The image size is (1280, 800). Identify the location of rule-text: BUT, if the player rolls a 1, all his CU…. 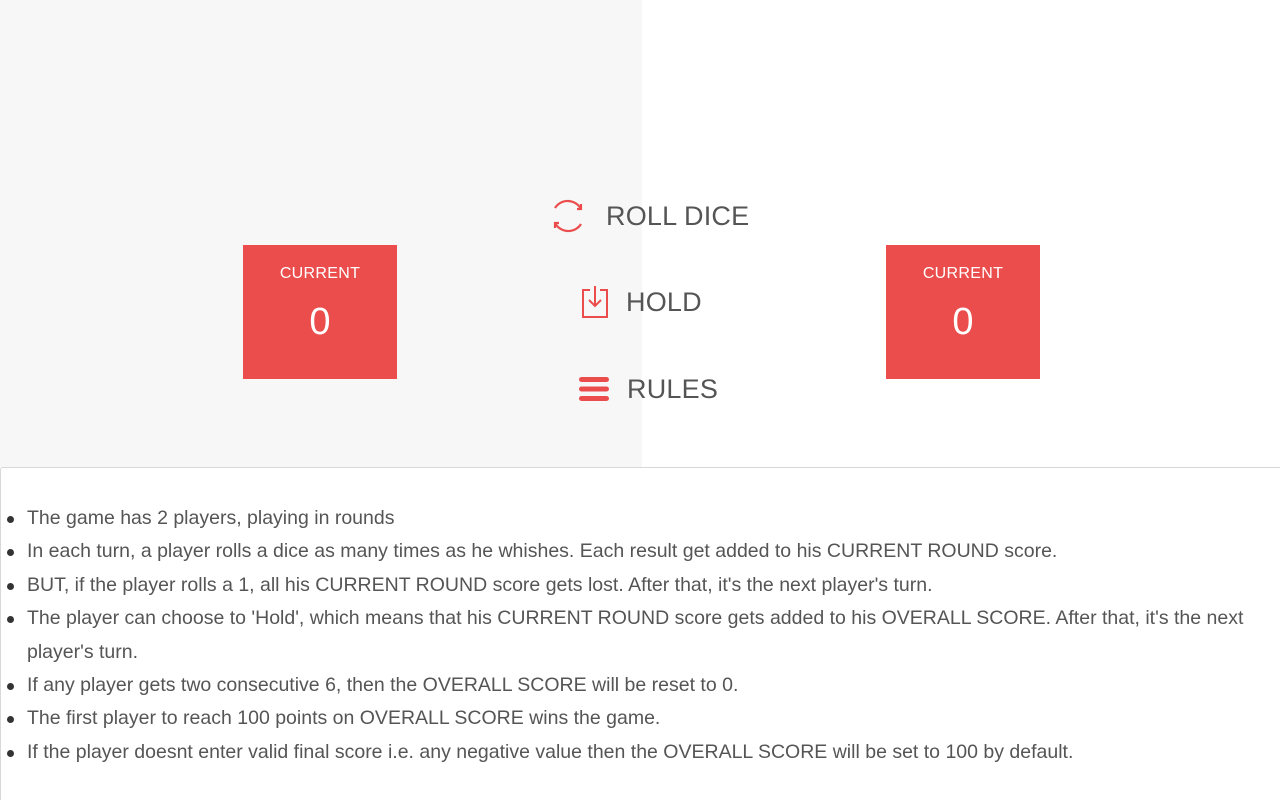
(480, 584).